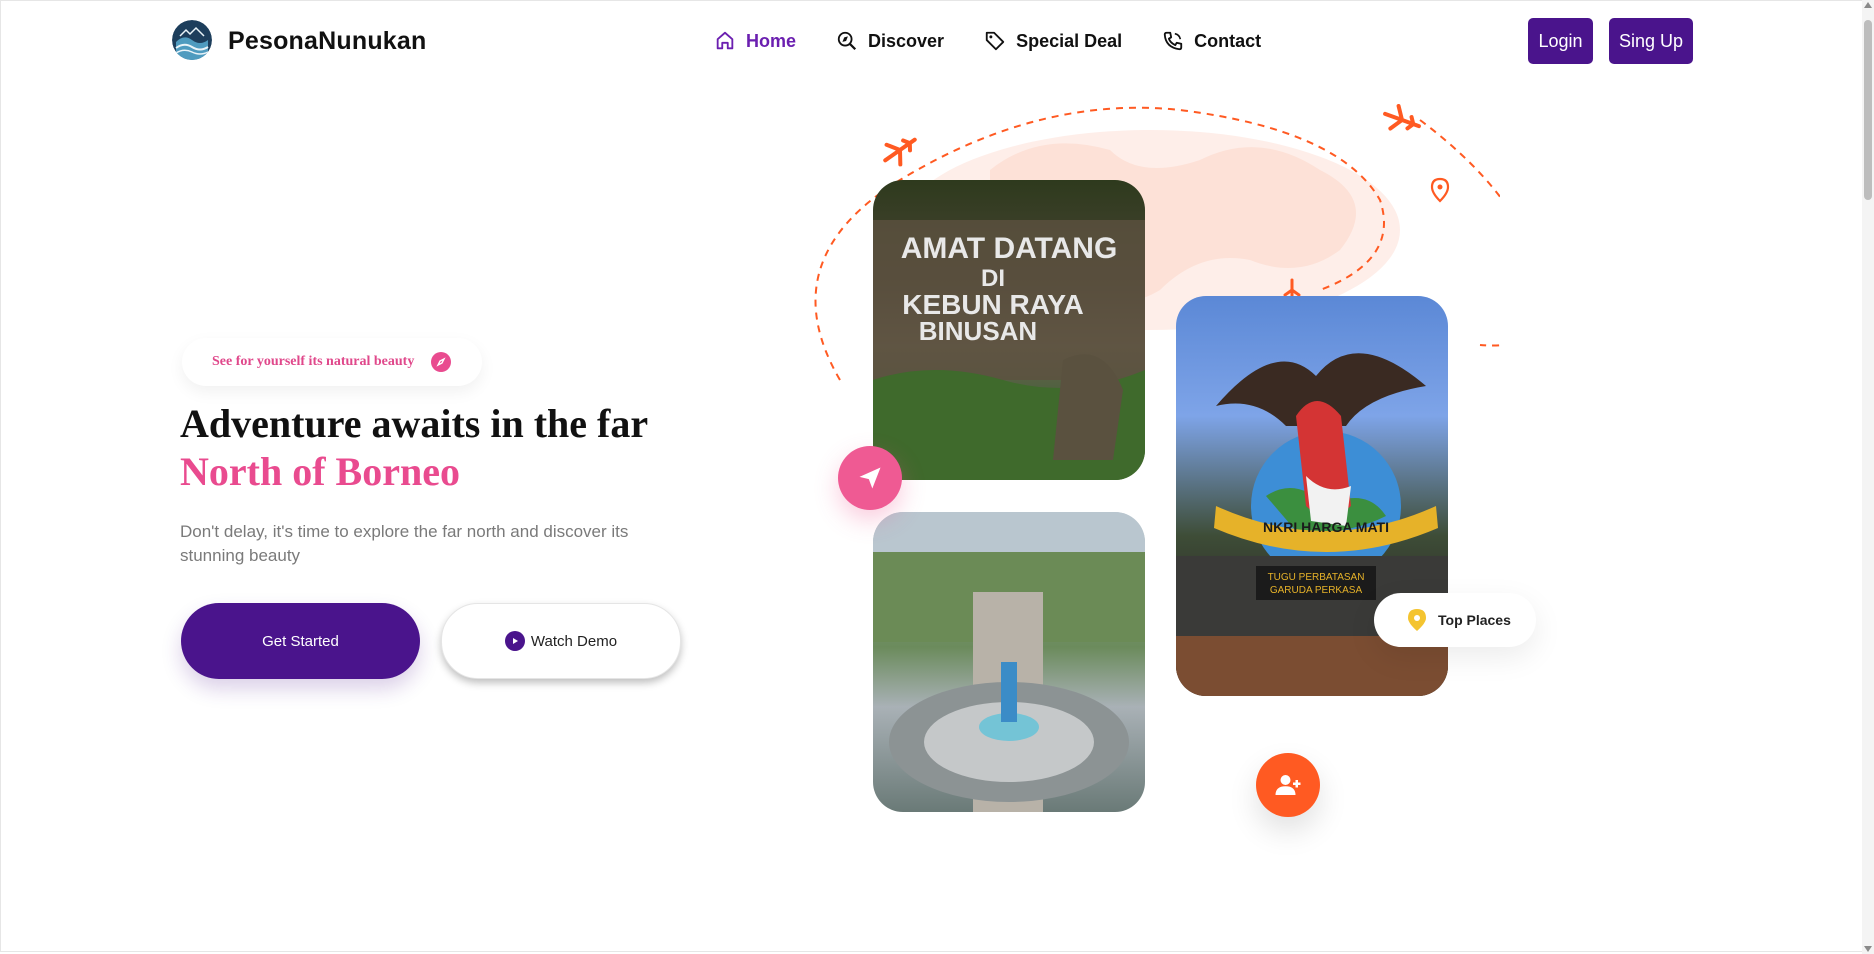 The width and height of the screenshot is (1874, 954). I want to click on nav-label-special-deal: Special Deal, so click(1069, 40).